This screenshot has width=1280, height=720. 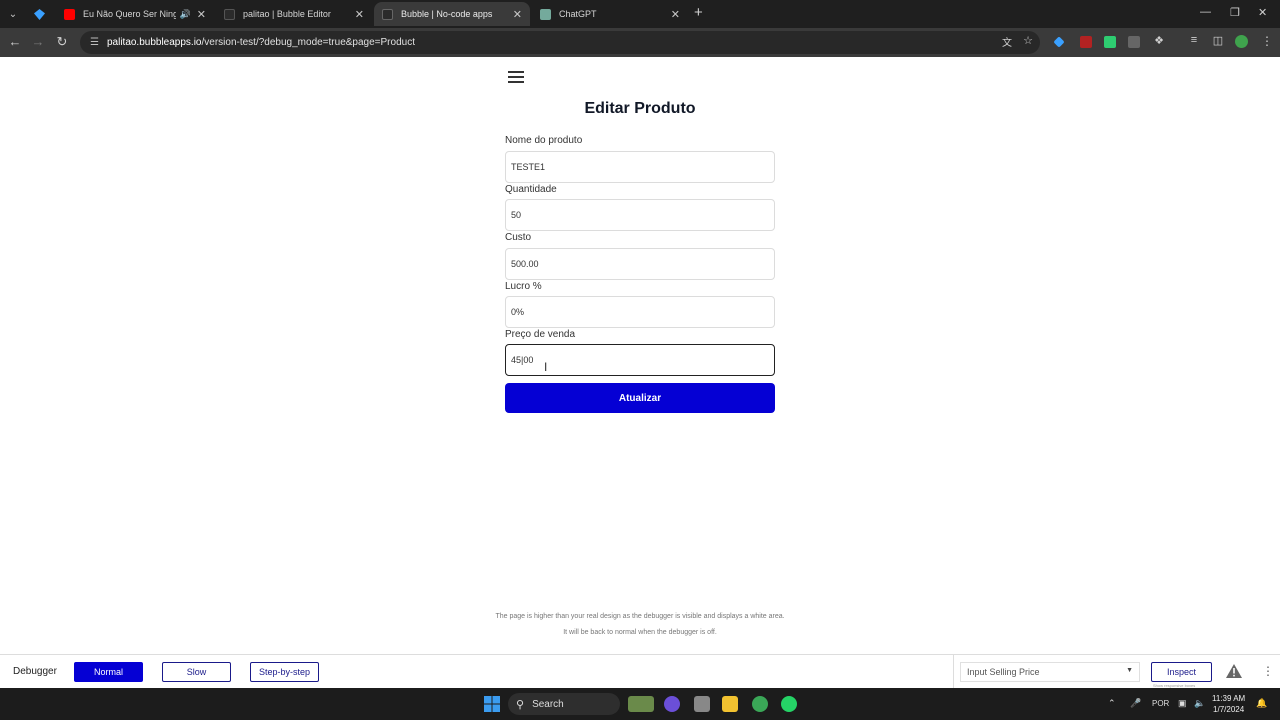 I want to click on task-view-icon, so click(x=702, y=704).